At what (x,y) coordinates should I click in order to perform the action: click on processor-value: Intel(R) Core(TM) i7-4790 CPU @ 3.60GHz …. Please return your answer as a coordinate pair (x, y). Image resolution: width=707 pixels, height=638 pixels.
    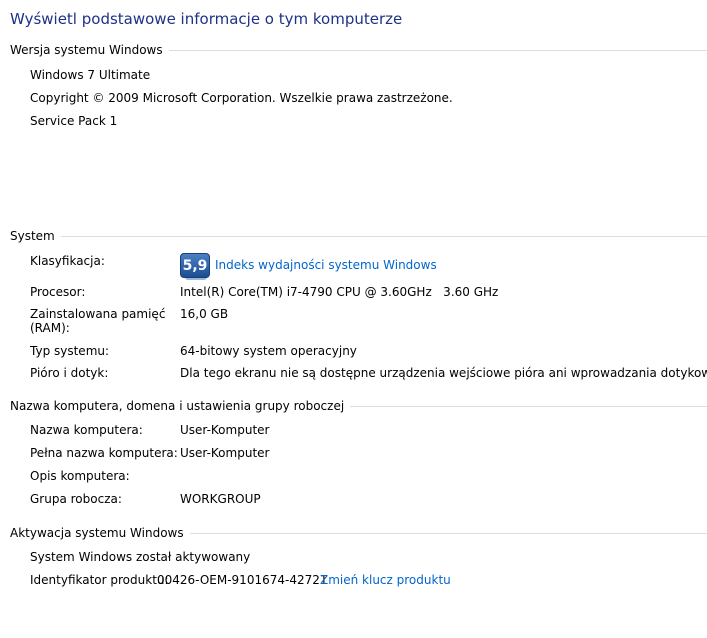
    Looking at the image, I should click on (339, 292).